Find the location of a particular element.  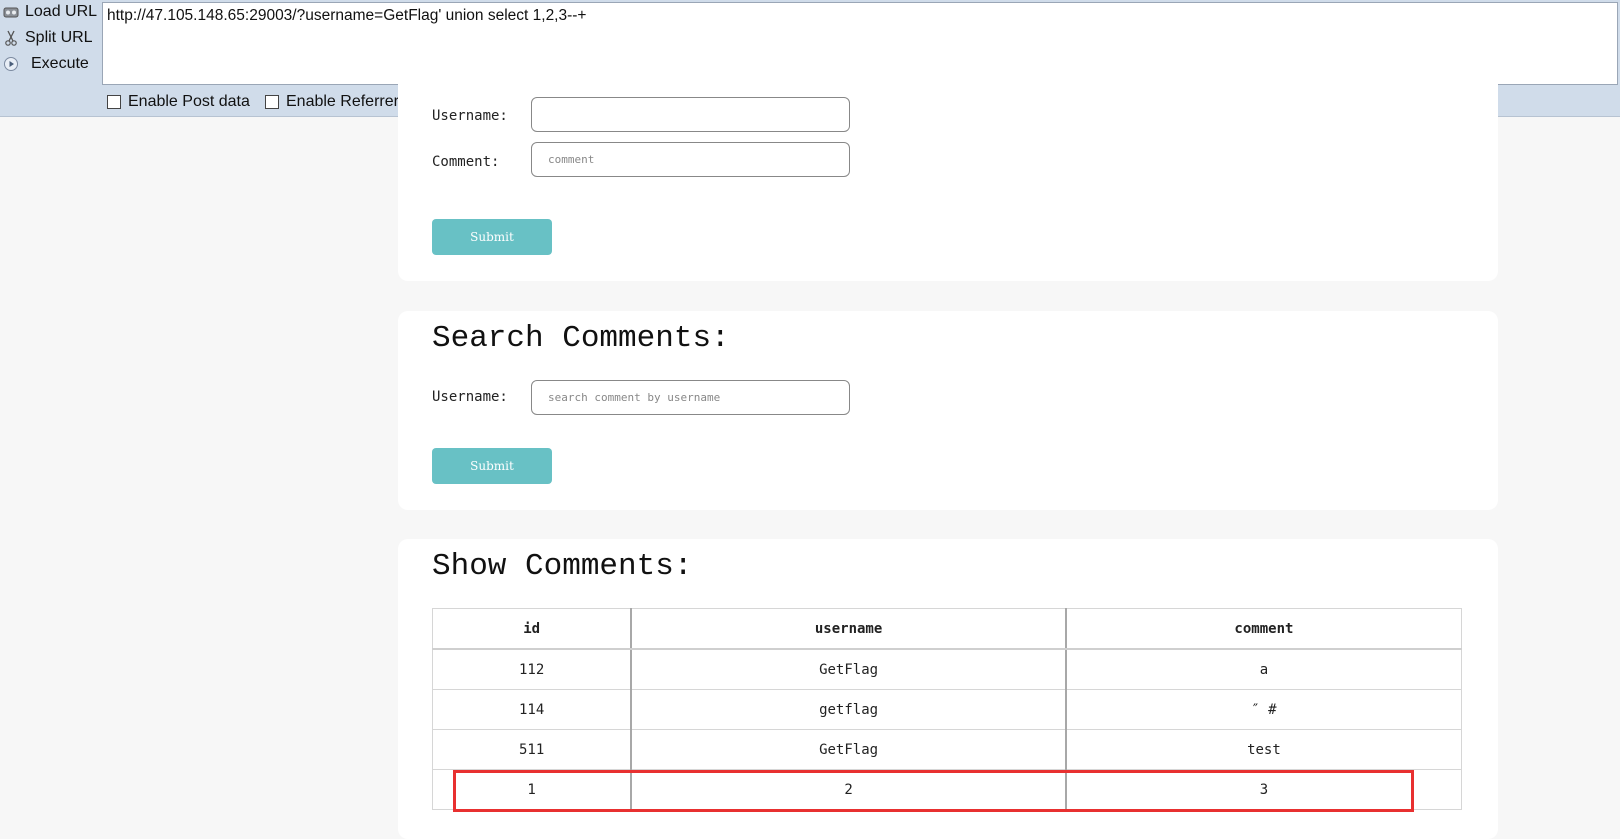

cell-comment: test is located at coordinates (1263, 749).